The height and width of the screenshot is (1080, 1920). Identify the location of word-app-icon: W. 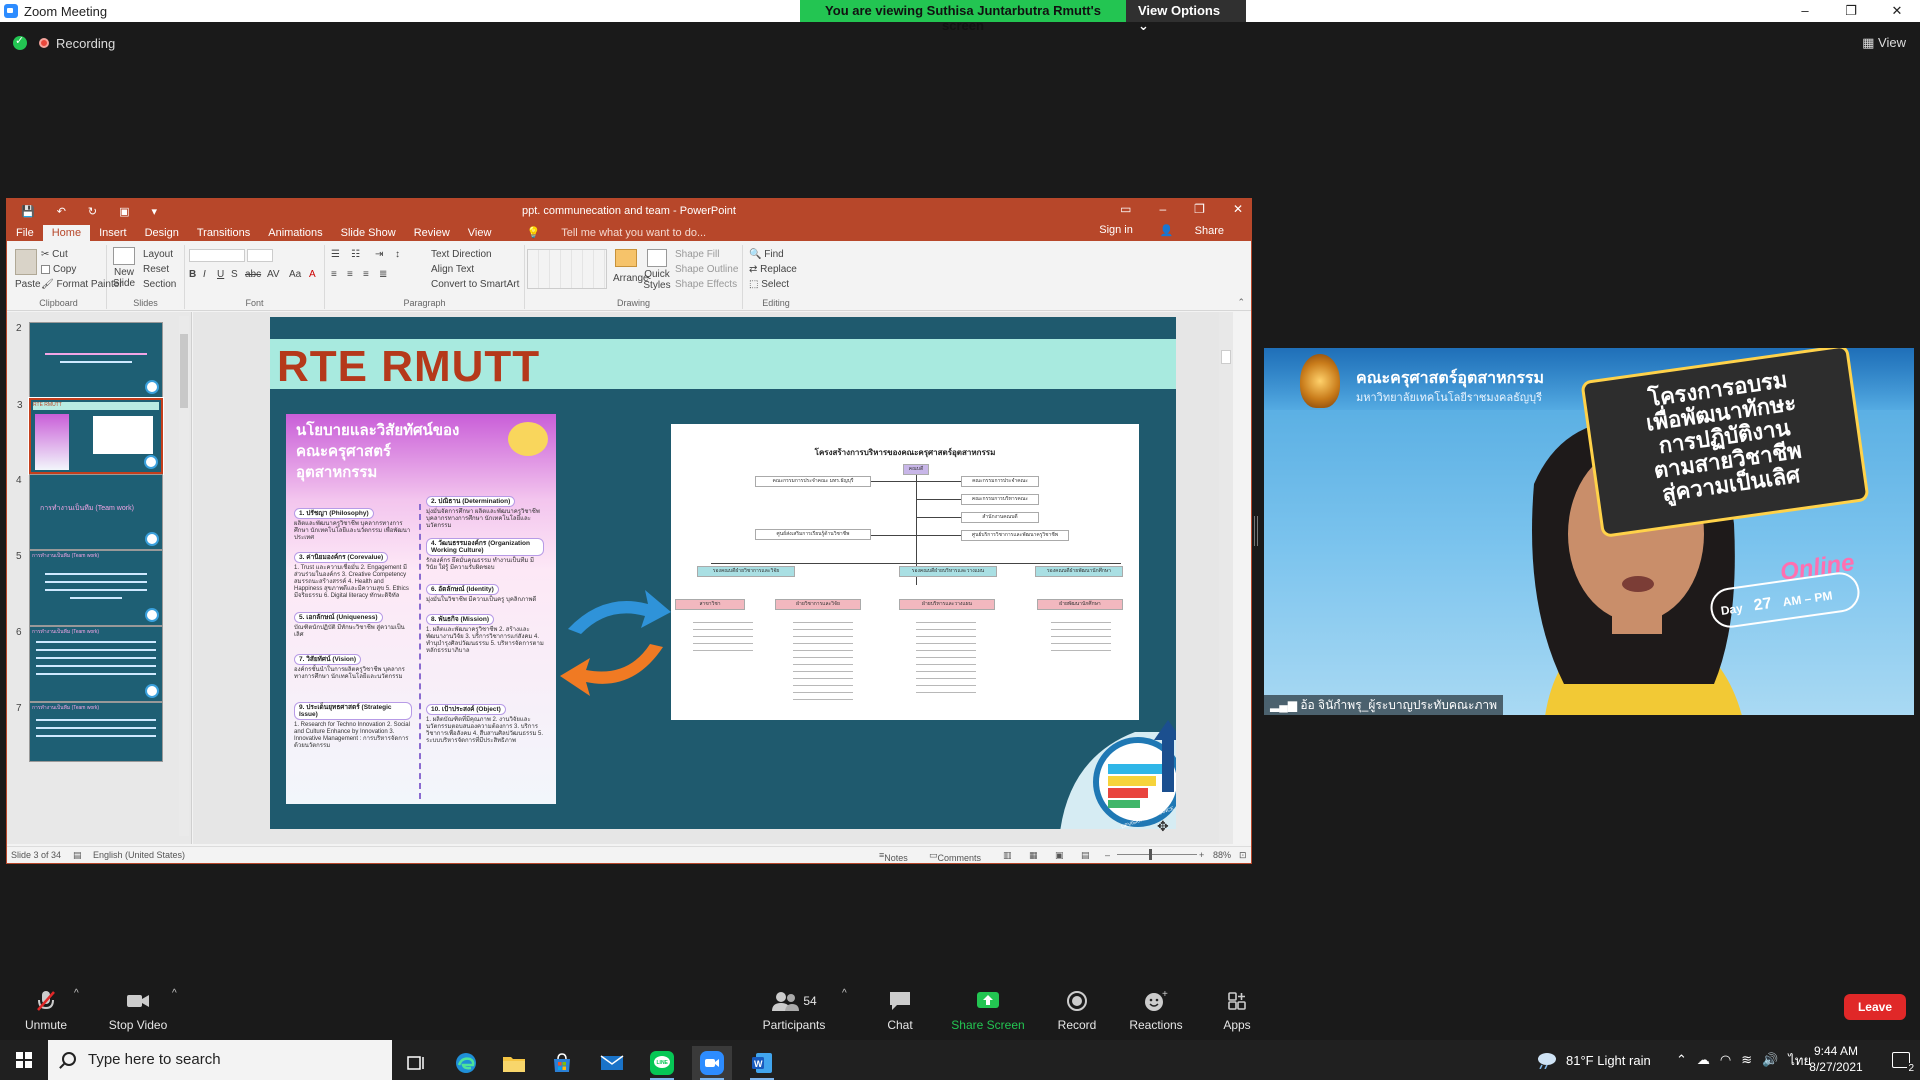
(762, 1063).